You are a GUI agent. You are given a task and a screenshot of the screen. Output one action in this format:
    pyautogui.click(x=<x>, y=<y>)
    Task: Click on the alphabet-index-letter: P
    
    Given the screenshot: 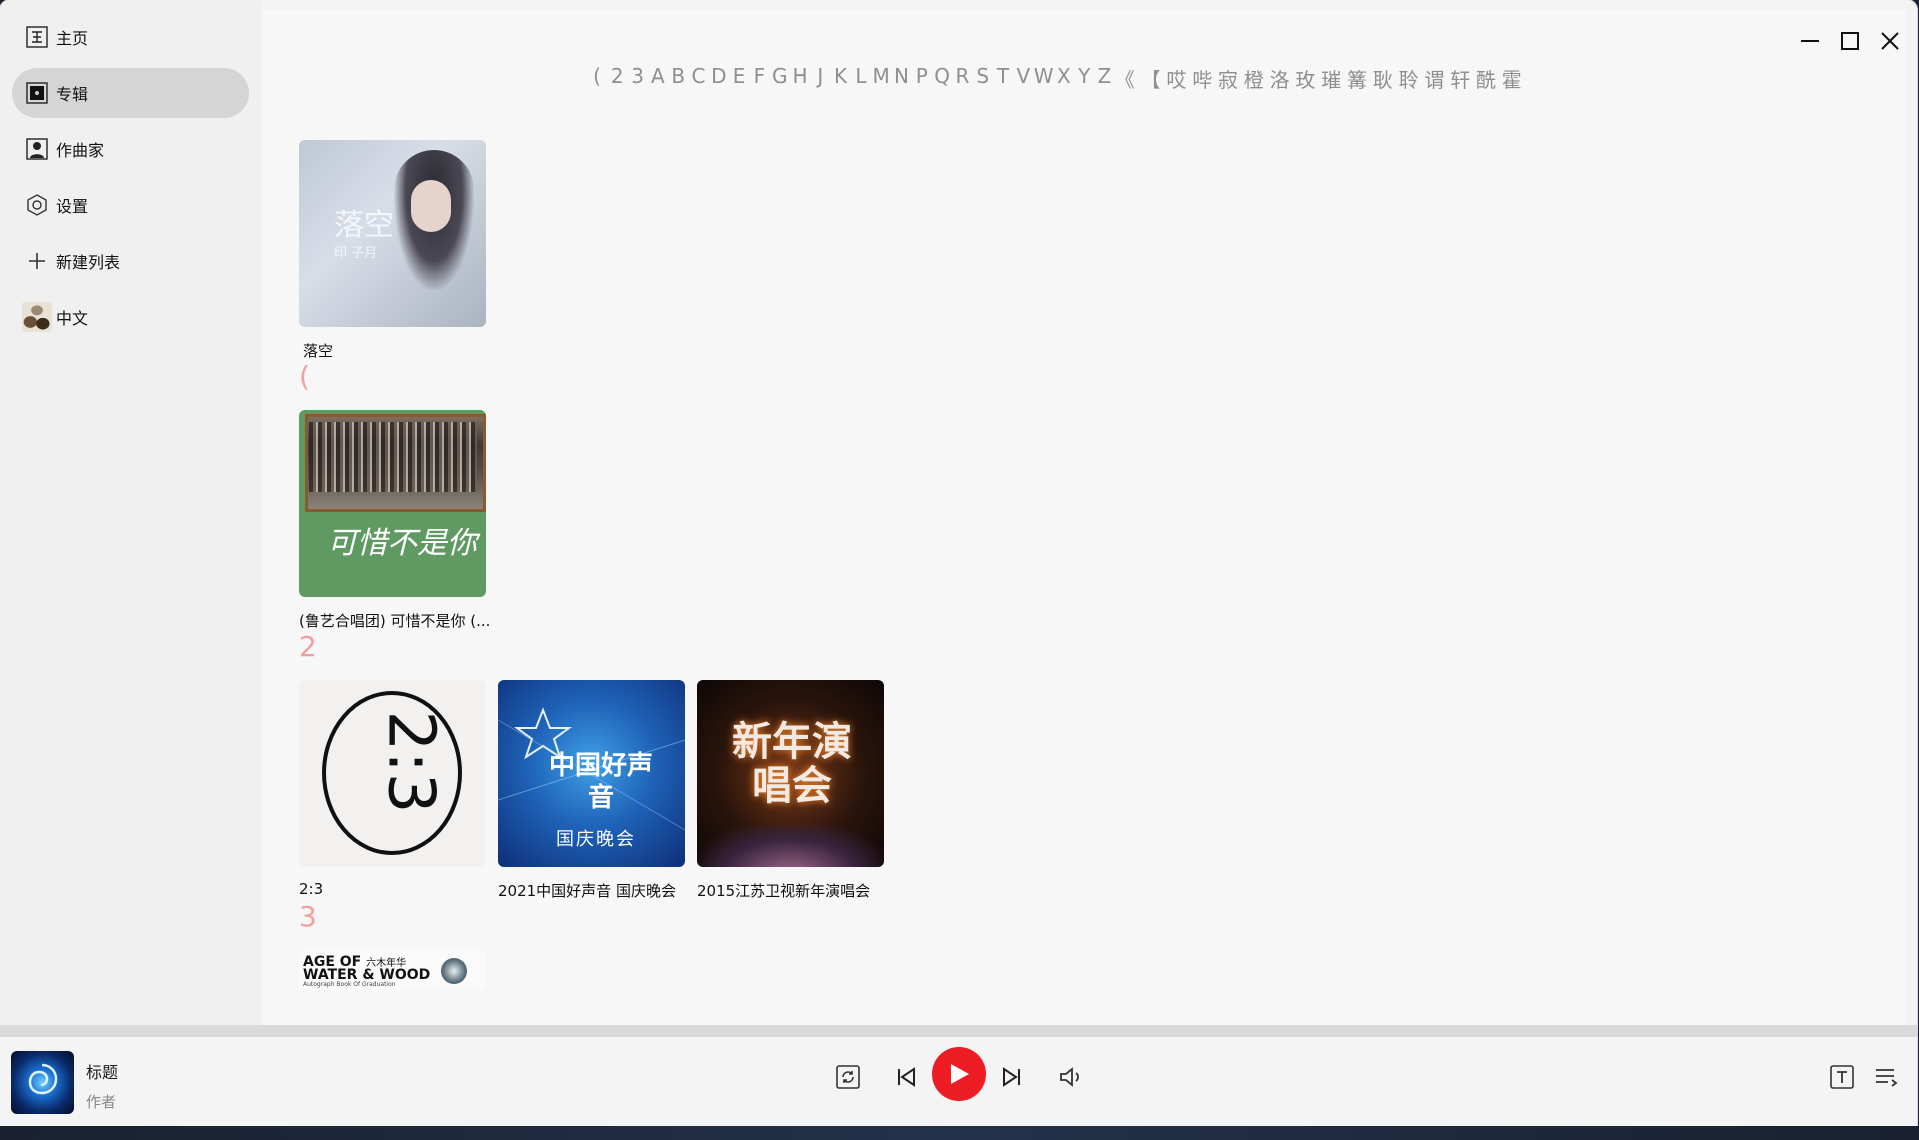 What is the action you would take?
    pyautogui.click(x=922, y=76)
    